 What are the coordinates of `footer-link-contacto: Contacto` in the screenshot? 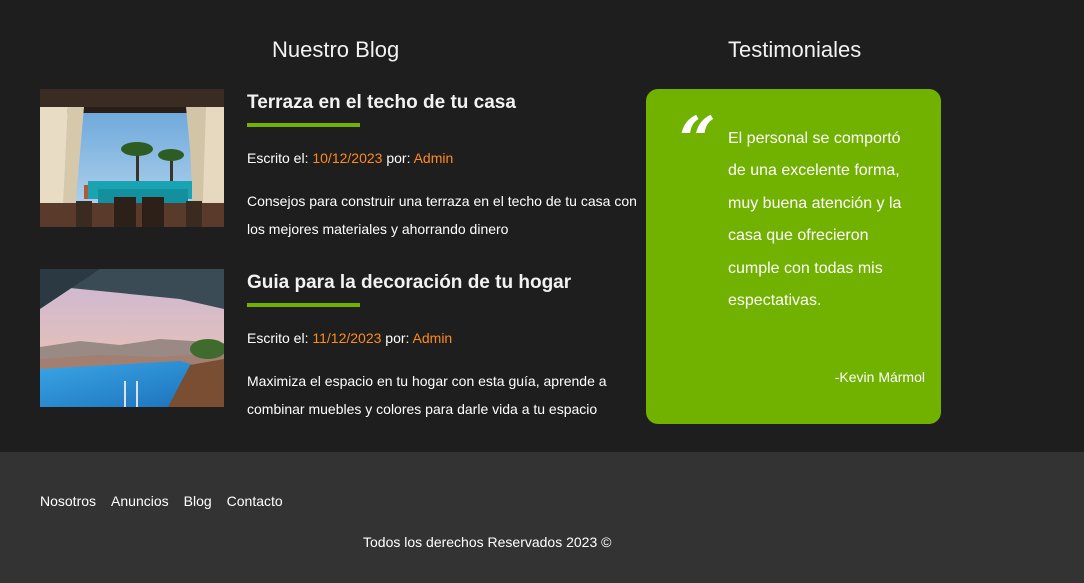 It's located at (255, 501).